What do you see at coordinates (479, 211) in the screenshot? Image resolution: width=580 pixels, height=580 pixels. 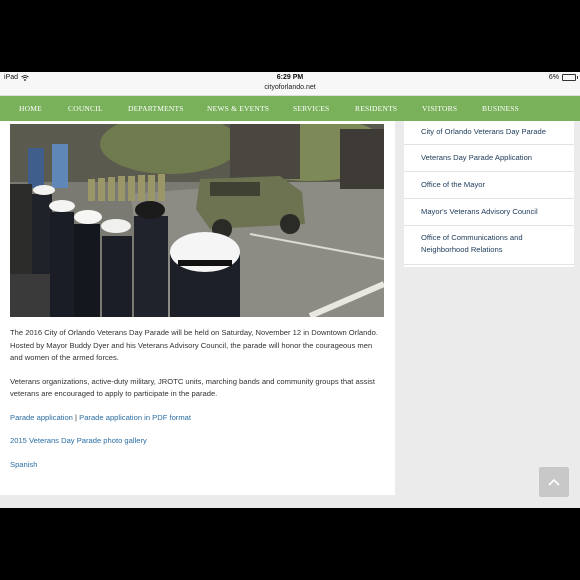 I see `sidebar-item-label: Mayor's Veterans Advisory Council` at bounding box center [479, 211].